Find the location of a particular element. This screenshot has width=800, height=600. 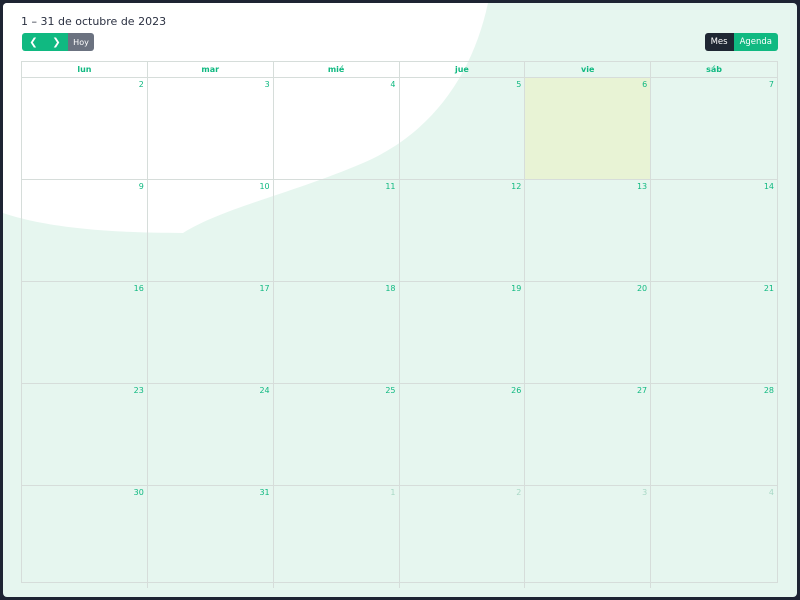

weekday-sab: sáb is located at coordinates (714, 69).